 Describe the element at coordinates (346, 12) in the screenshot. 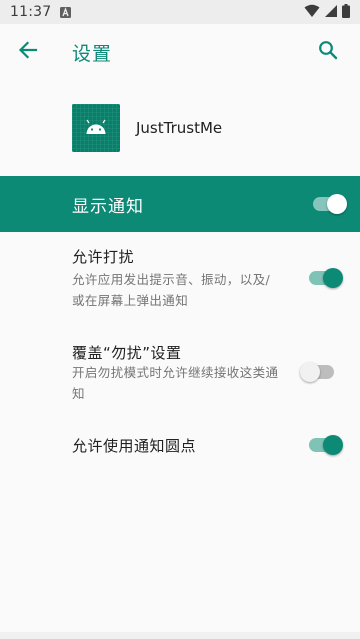

I see `battery-icon` at that location.